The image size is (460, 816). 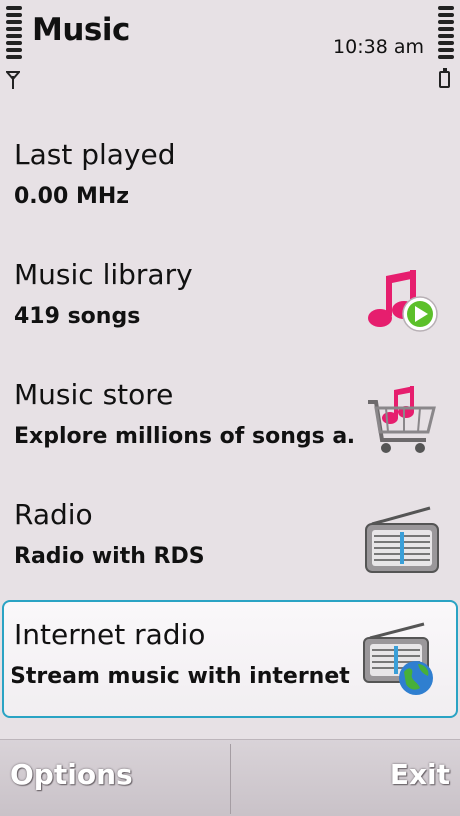 What do you see at coordinates (230, 50) in the screenshot?
I see `status-bar: Music 10:38 am` at bounding box center [230, 50].